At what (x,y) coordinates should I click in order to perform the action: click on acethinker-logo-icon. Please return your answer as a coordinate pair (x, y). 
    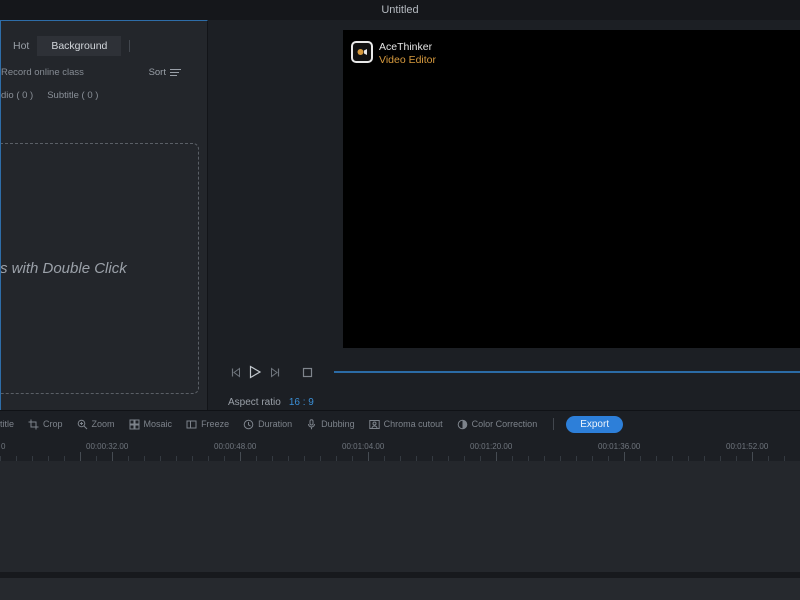
    Looking at the image, I should click on (362, 52).